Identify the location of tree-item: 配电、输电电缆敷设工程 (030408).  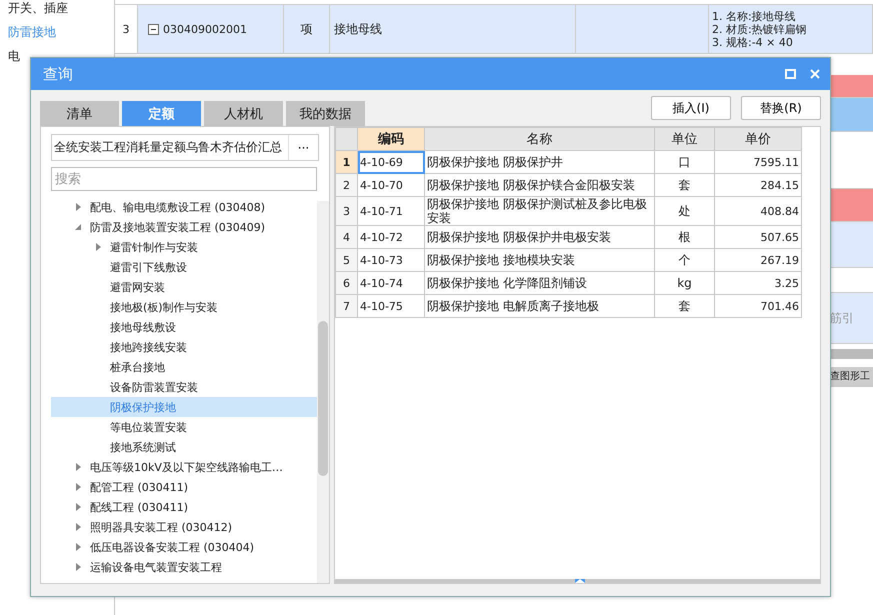
(184, 207).